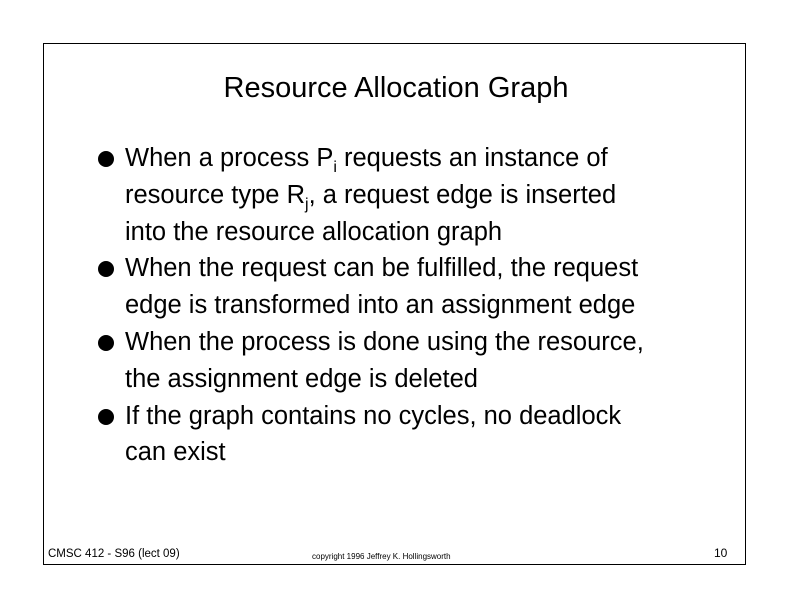 The height and width of the screenshot is (612, 792). Describe the element at coordinates (335, 167) in the screenshot. I see `subscript-i: i` at that location.